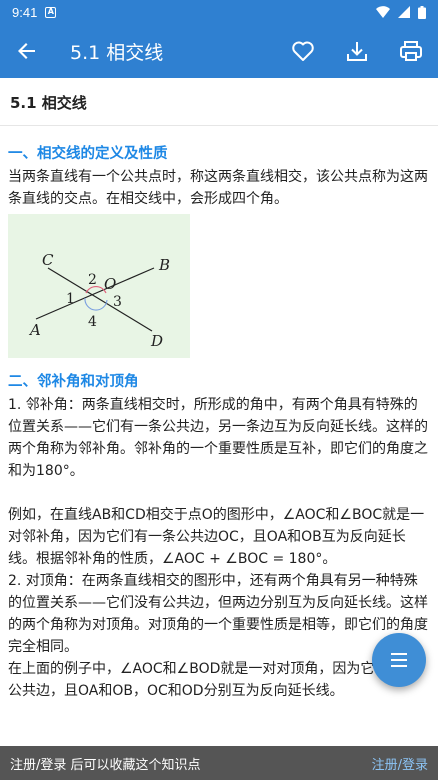 Image resolution: width=438 pixels, height=780 pixels. I want to click on battery-icon, so click(422, 12).